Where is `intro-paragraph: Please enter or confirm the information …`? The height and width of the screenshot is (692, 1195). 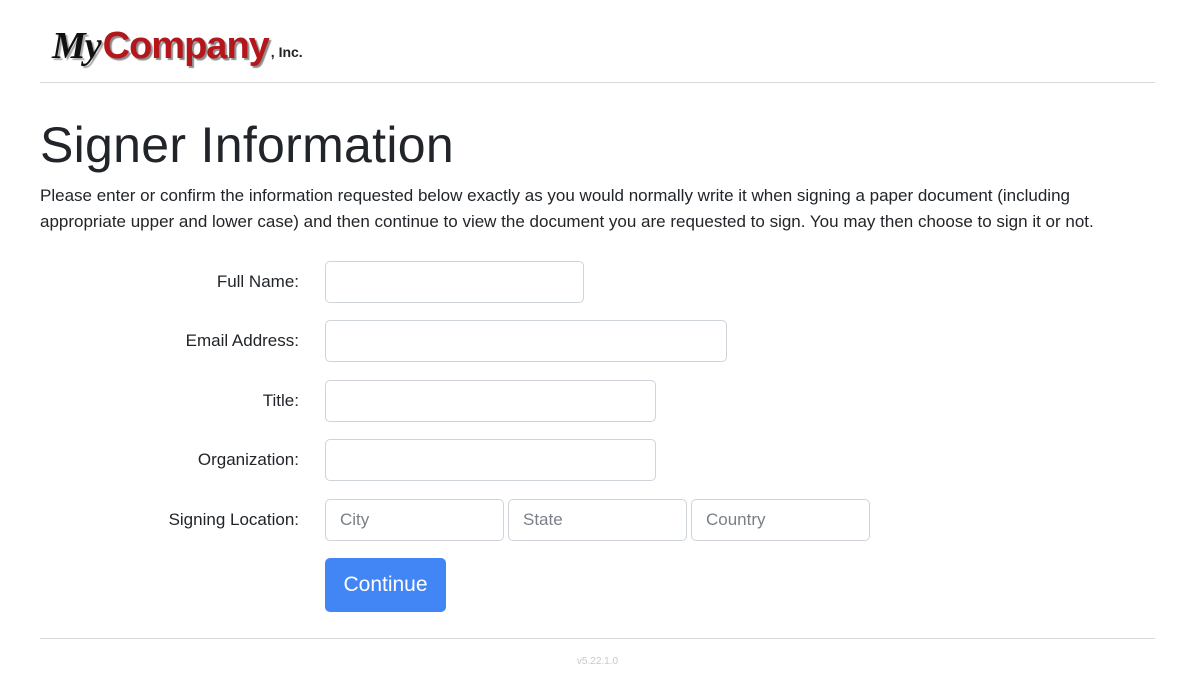 intro-paragraph: Please enter or confirm the information … is located at coordinates (567, 208).